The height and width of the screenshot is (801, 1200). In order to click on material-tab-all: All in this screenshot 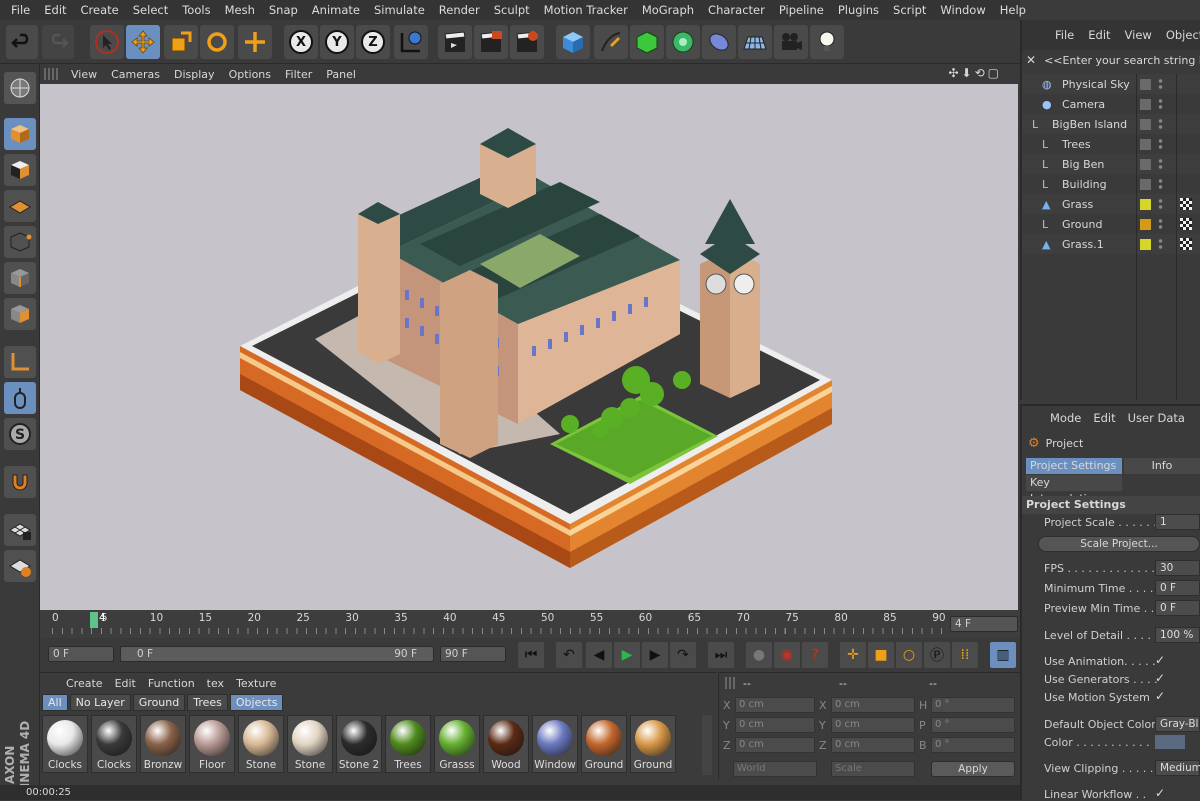, I will do `click(55, 702)`.